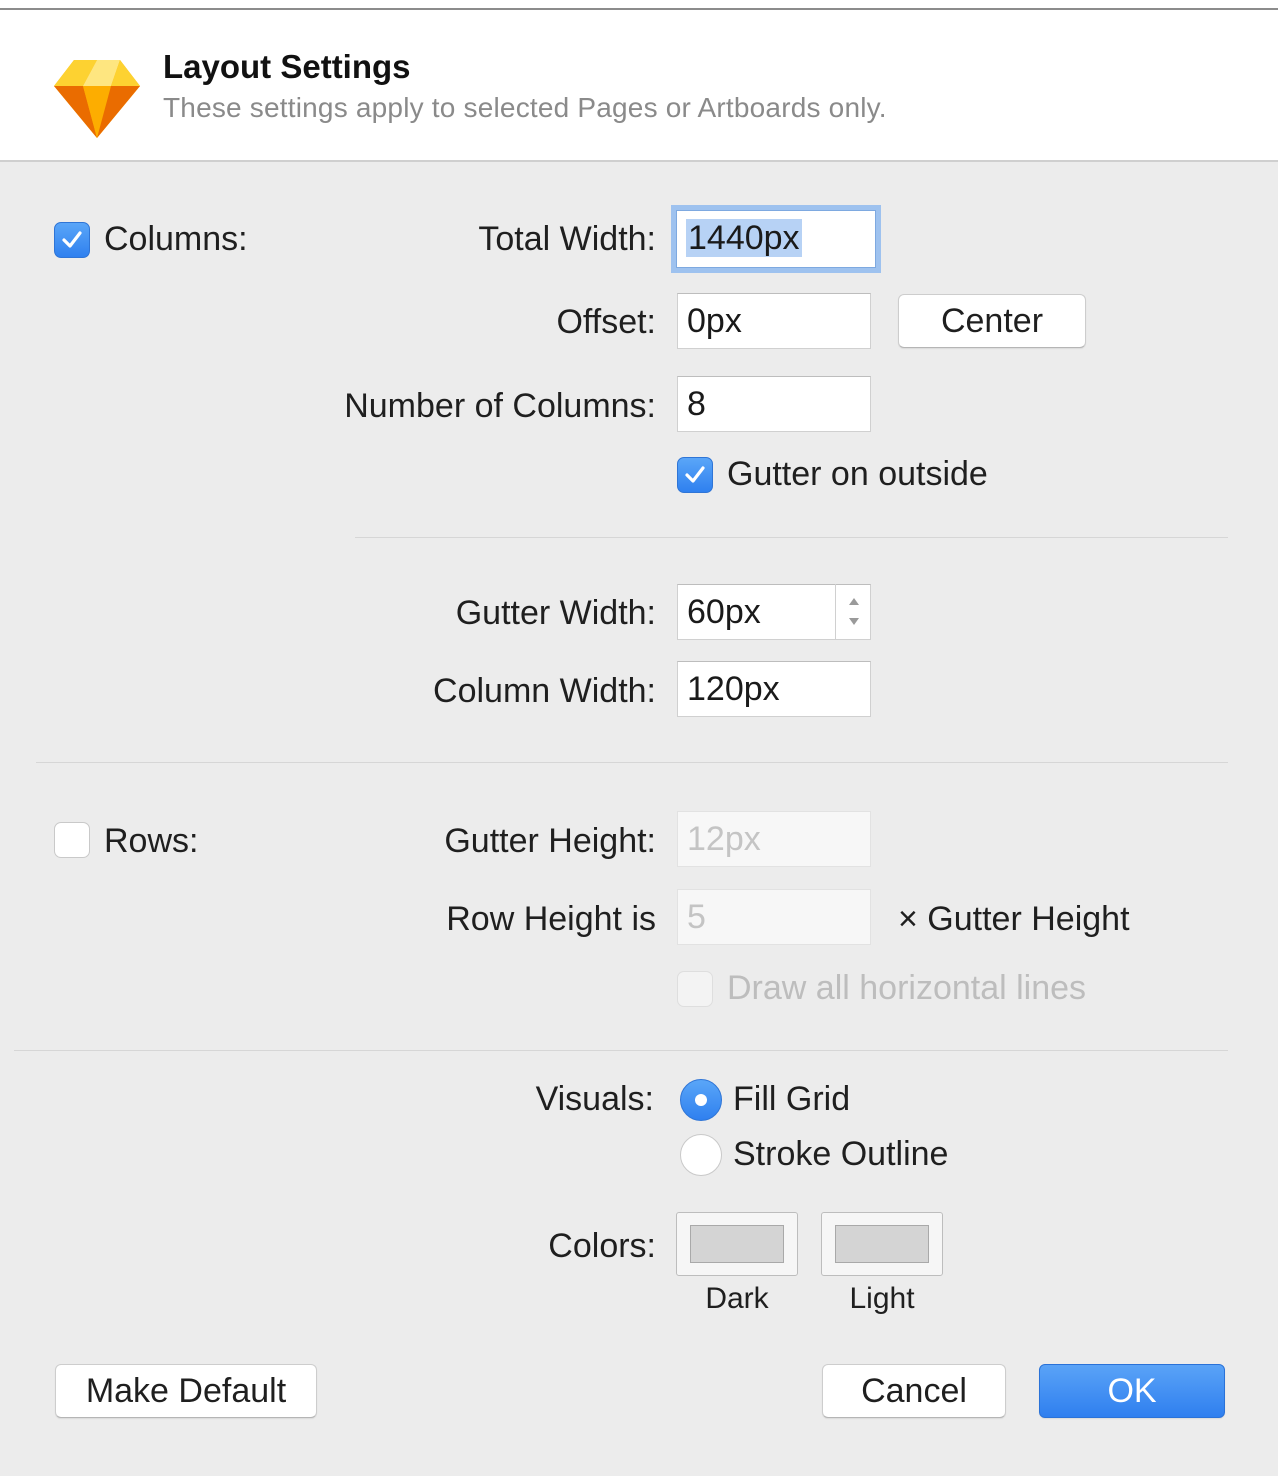 Image resolution: width=1278 pixels, height=1476 pixels. Describe the element at coordinates (744, 238) in the screenshot. I see `total-width-value: 1440px` at that location.